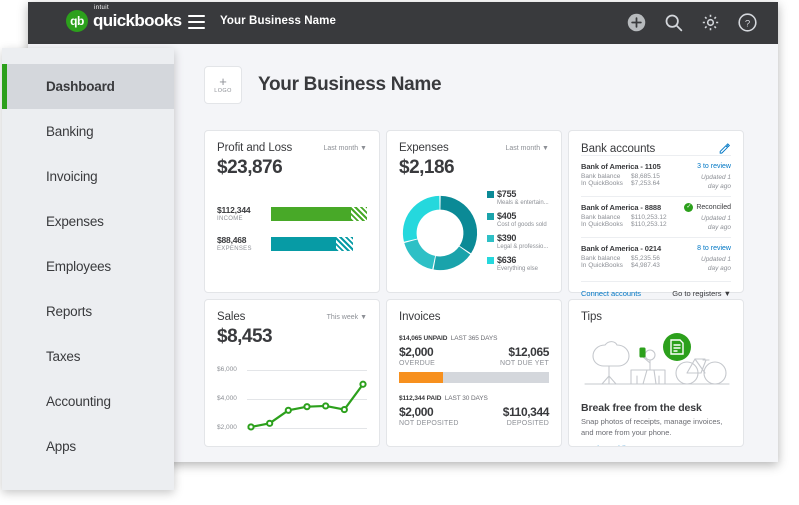 The height and width of the screenshot is (505, 799). What do you see at coordinates (701, 293) in the screenshot?
I see `go-to-registers-dropdown: Go to registers ▼` at bounding box center [701, 293].